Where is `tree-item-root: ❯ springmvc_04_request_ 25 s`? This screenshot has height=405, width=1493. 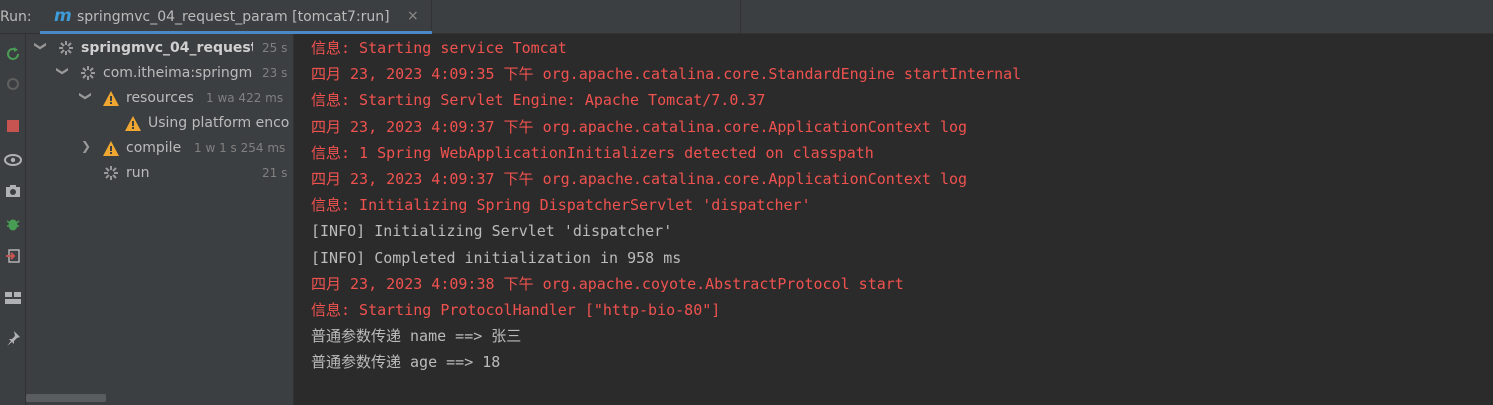 tree-item-root: ❯ springmvc_04_request_ 25 s is located at coordinates (159, 48).